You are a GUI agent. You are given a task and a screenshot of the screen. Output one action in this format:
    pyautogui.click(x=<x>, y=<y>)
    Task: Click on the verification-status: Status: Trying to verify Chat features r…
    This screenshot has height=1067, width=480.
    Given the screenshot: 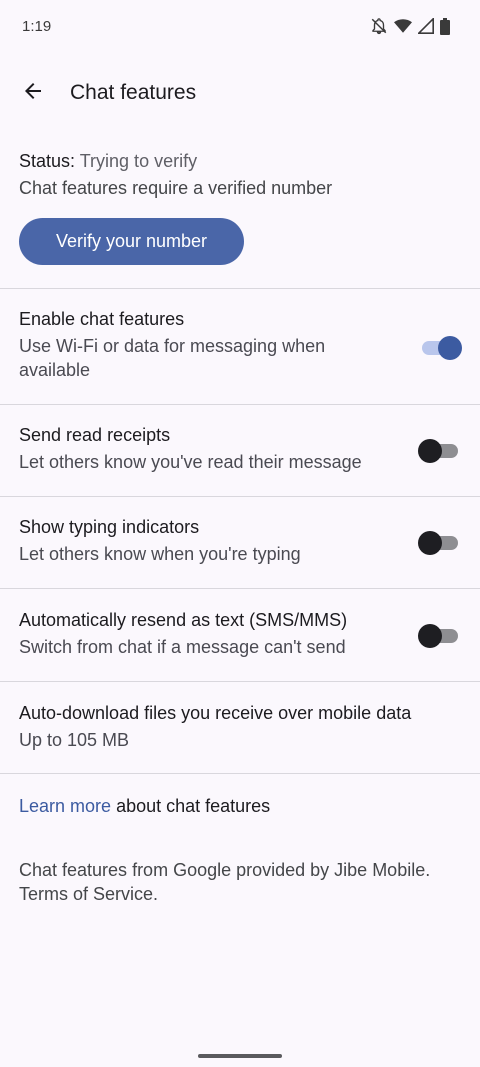 What is the action you would take?
    pyautogui.click(x=239, y=175)
    